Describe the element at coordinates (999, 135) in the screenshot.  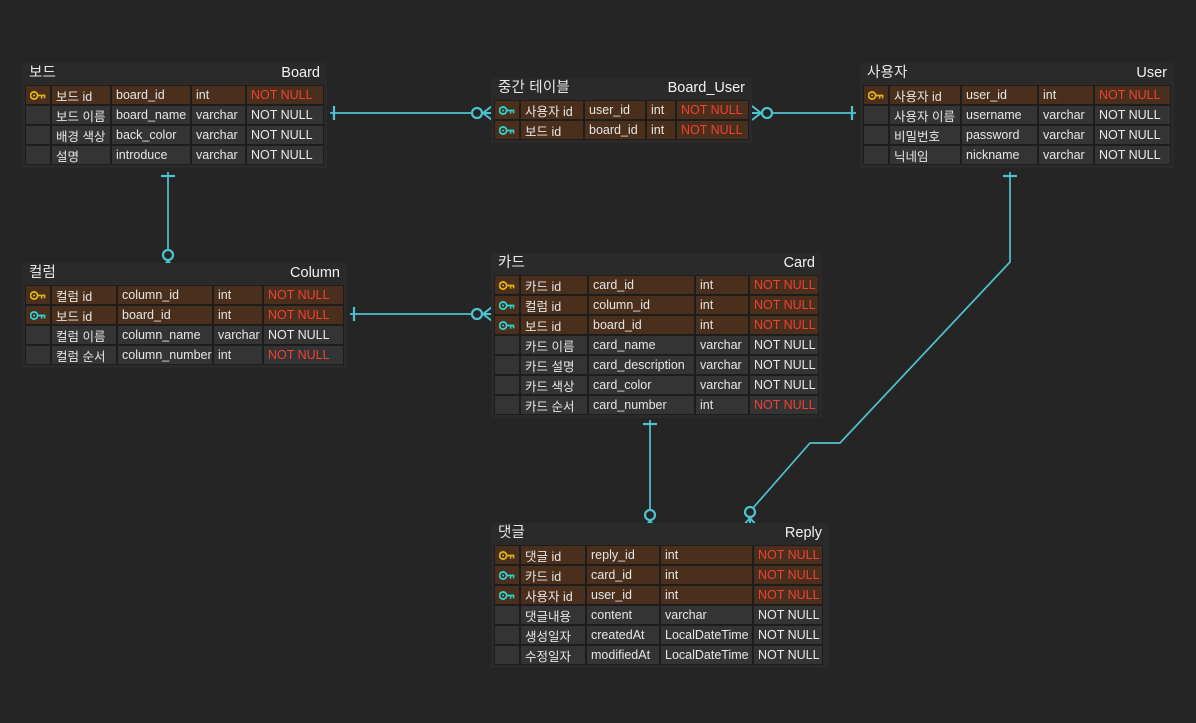
I see `column-name: password` at that location.